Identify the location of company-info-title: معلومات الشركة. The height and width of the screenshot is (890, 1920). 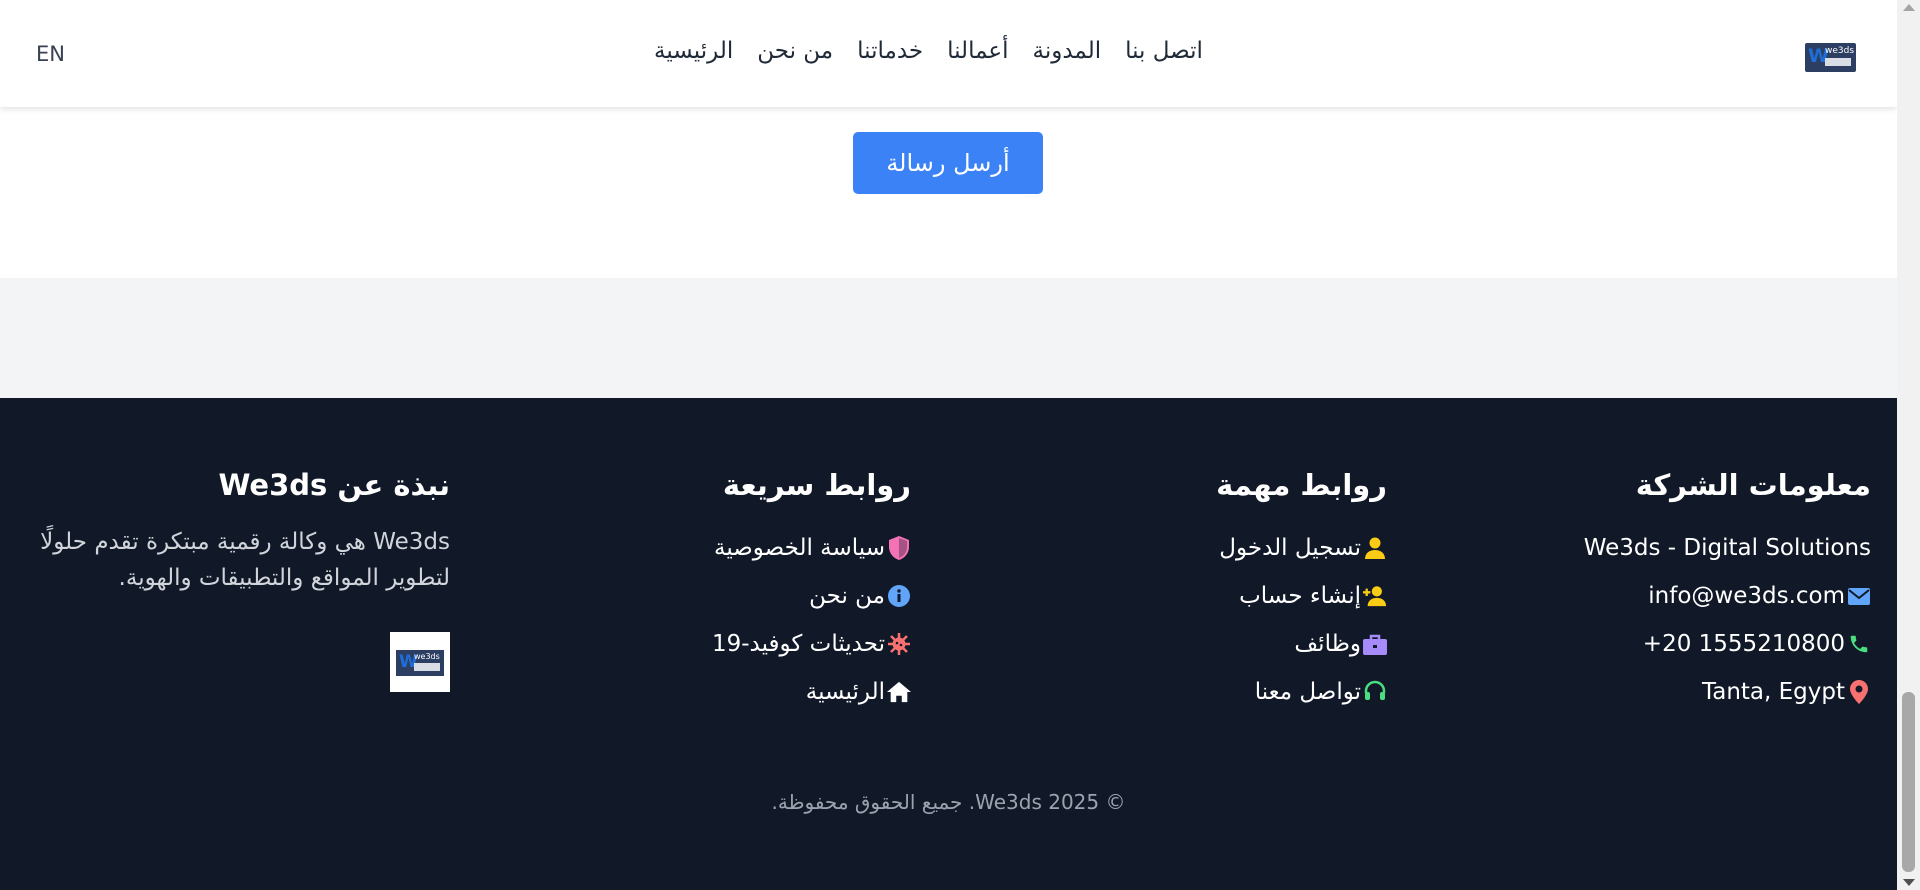
(1753, 485).